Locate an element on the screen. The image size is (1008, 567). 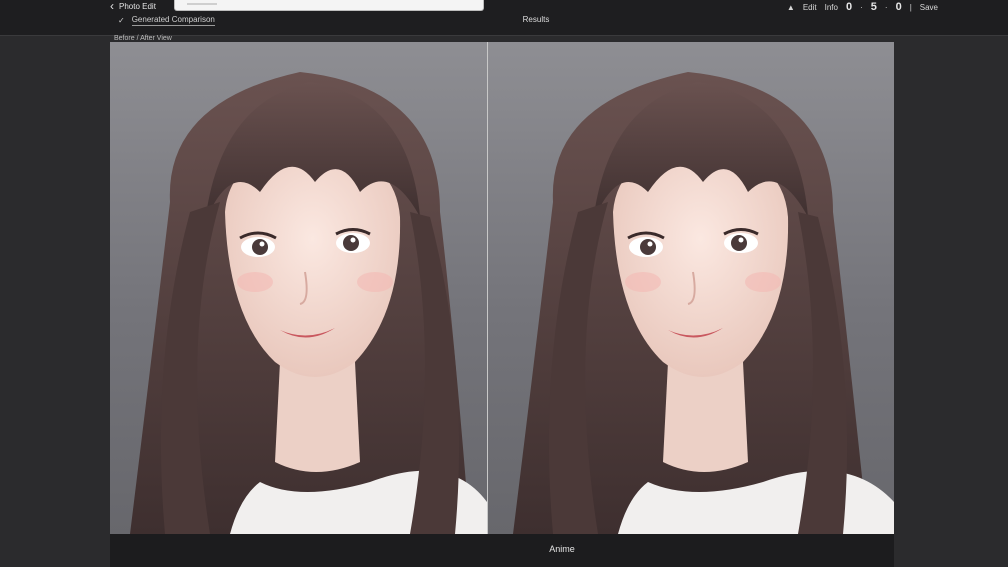
back-label: Photo Edit is located at coordinates (137, 6).